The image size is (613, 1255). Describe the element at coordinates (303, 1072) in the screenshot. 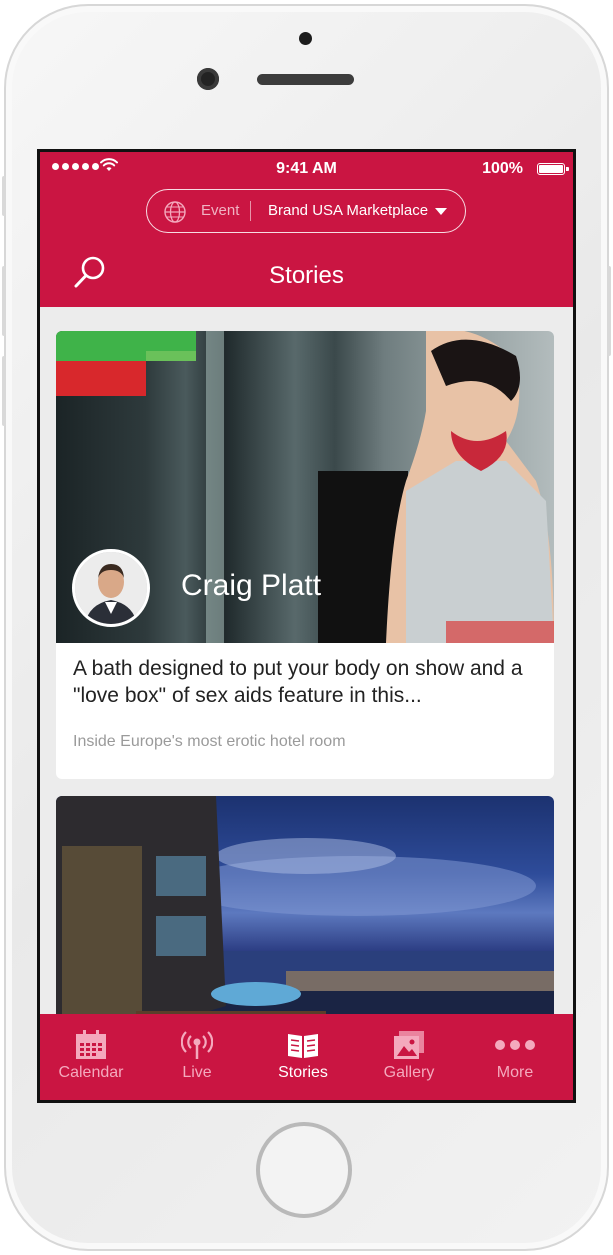

I see `tab-label: Stories` at that location.